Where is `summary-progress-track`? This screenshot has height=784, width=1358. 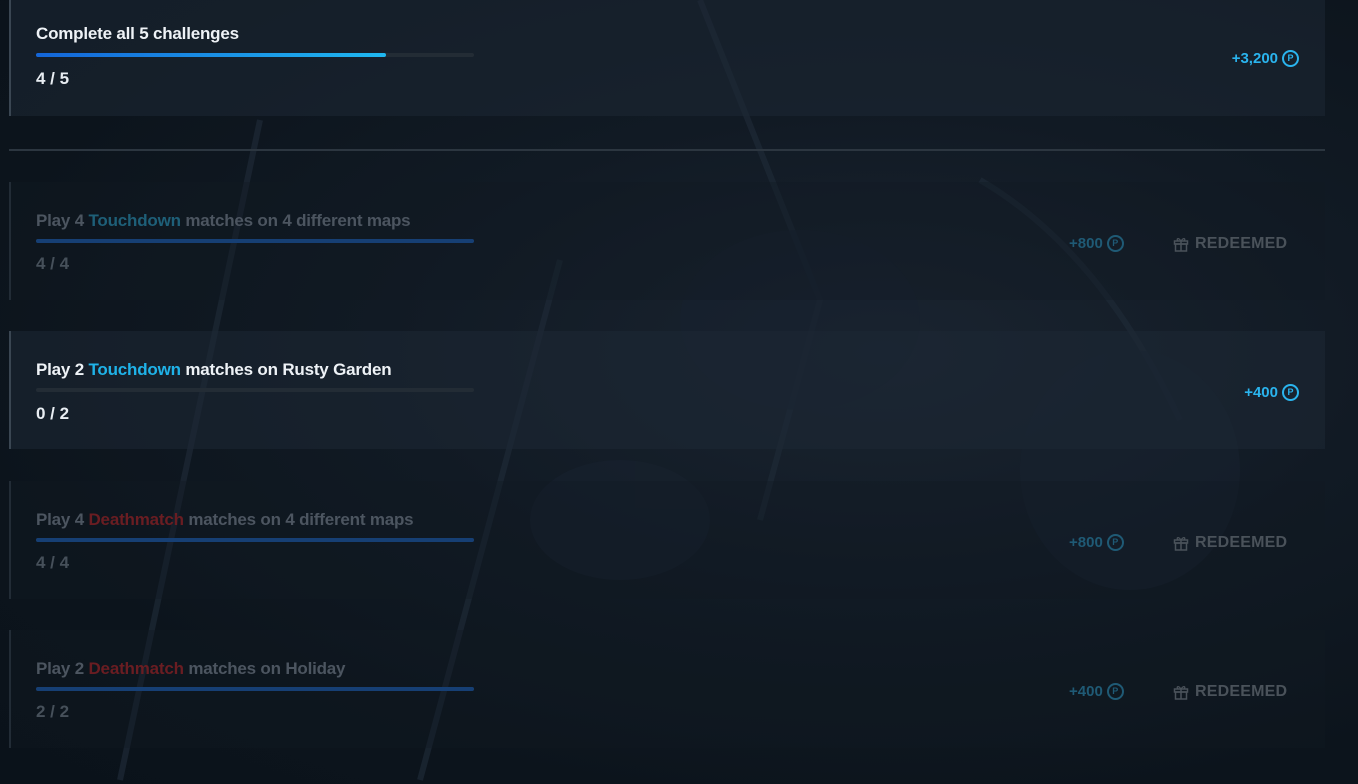 summary-progress-track is located at coordinates (255, 55).